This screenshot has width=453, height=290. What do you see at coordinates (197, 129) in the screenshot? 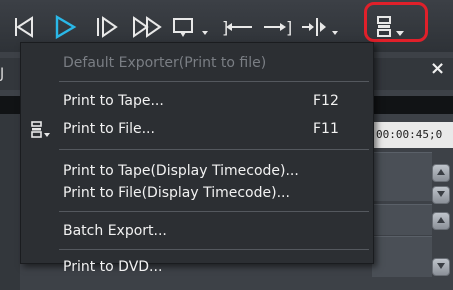
I see `menu-item-print-to-file: Print to File... F11` at bounding box center [197, 129].